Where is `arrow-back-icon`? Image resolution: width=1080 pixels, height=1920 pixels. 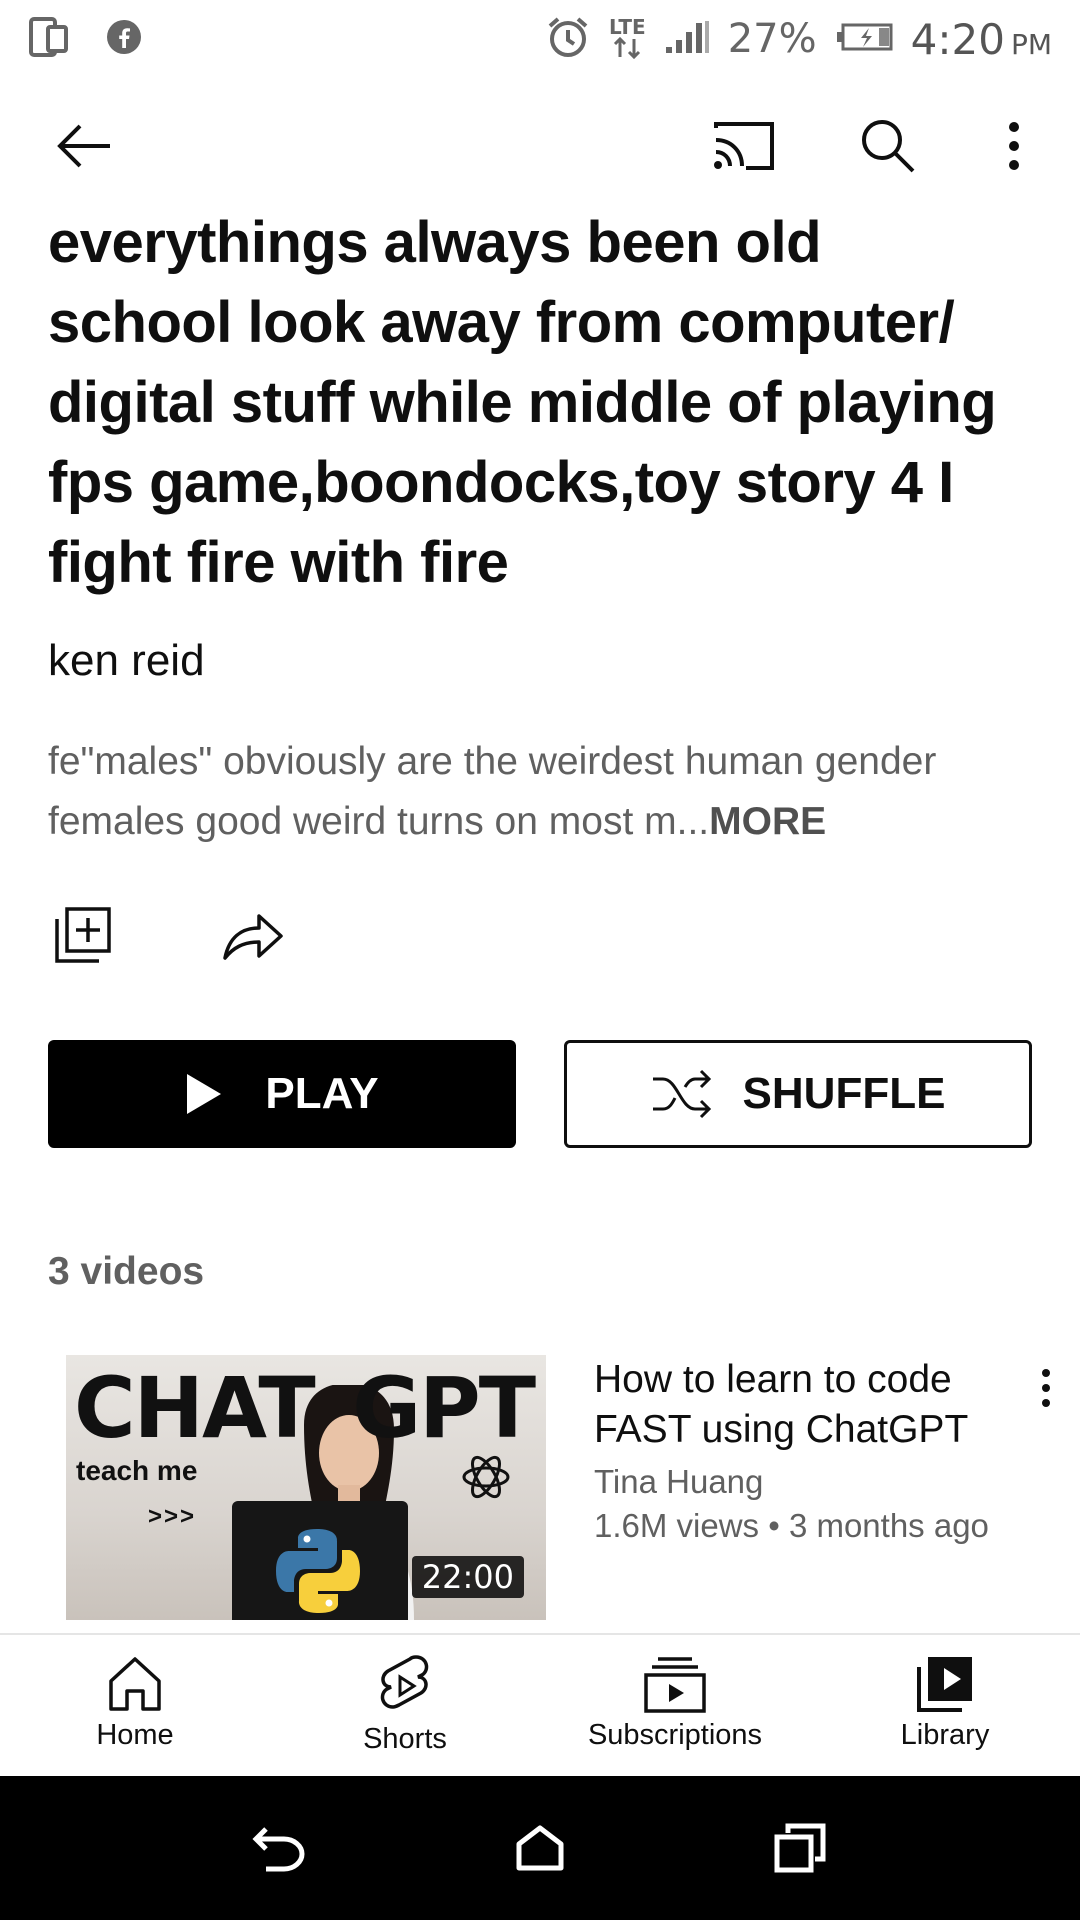
arrow-back-icon is located at coordinates (83, 146).